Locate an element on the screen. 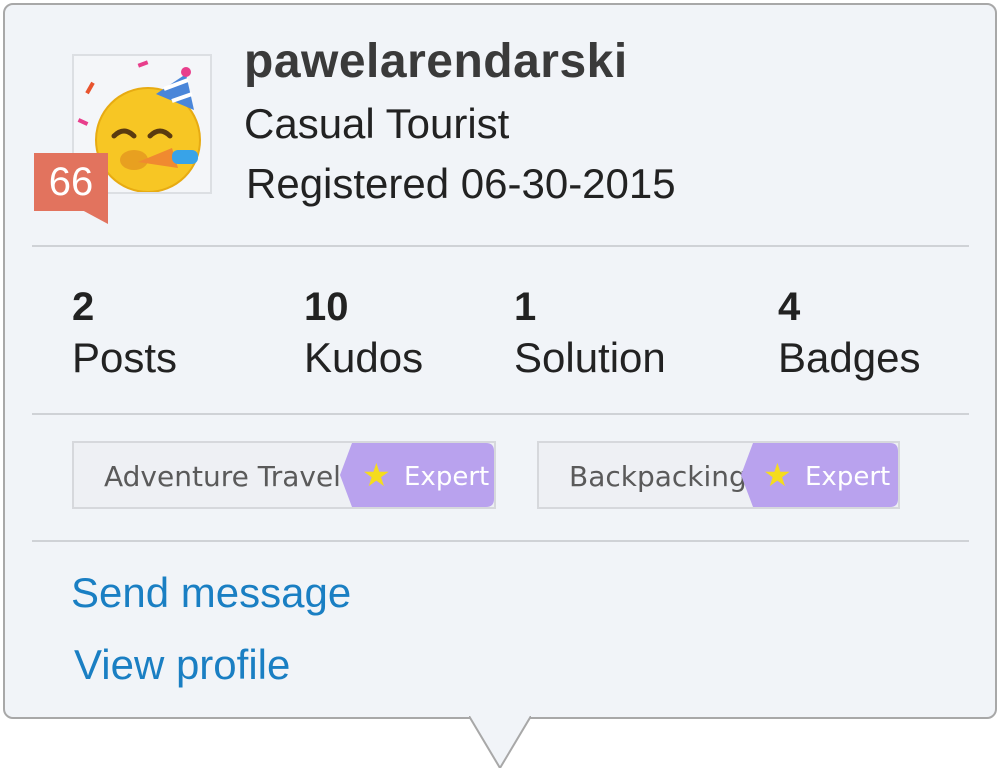 This screenshot has height=768, width=1002. stat-label: Badges is located at coordinates (849, 357).